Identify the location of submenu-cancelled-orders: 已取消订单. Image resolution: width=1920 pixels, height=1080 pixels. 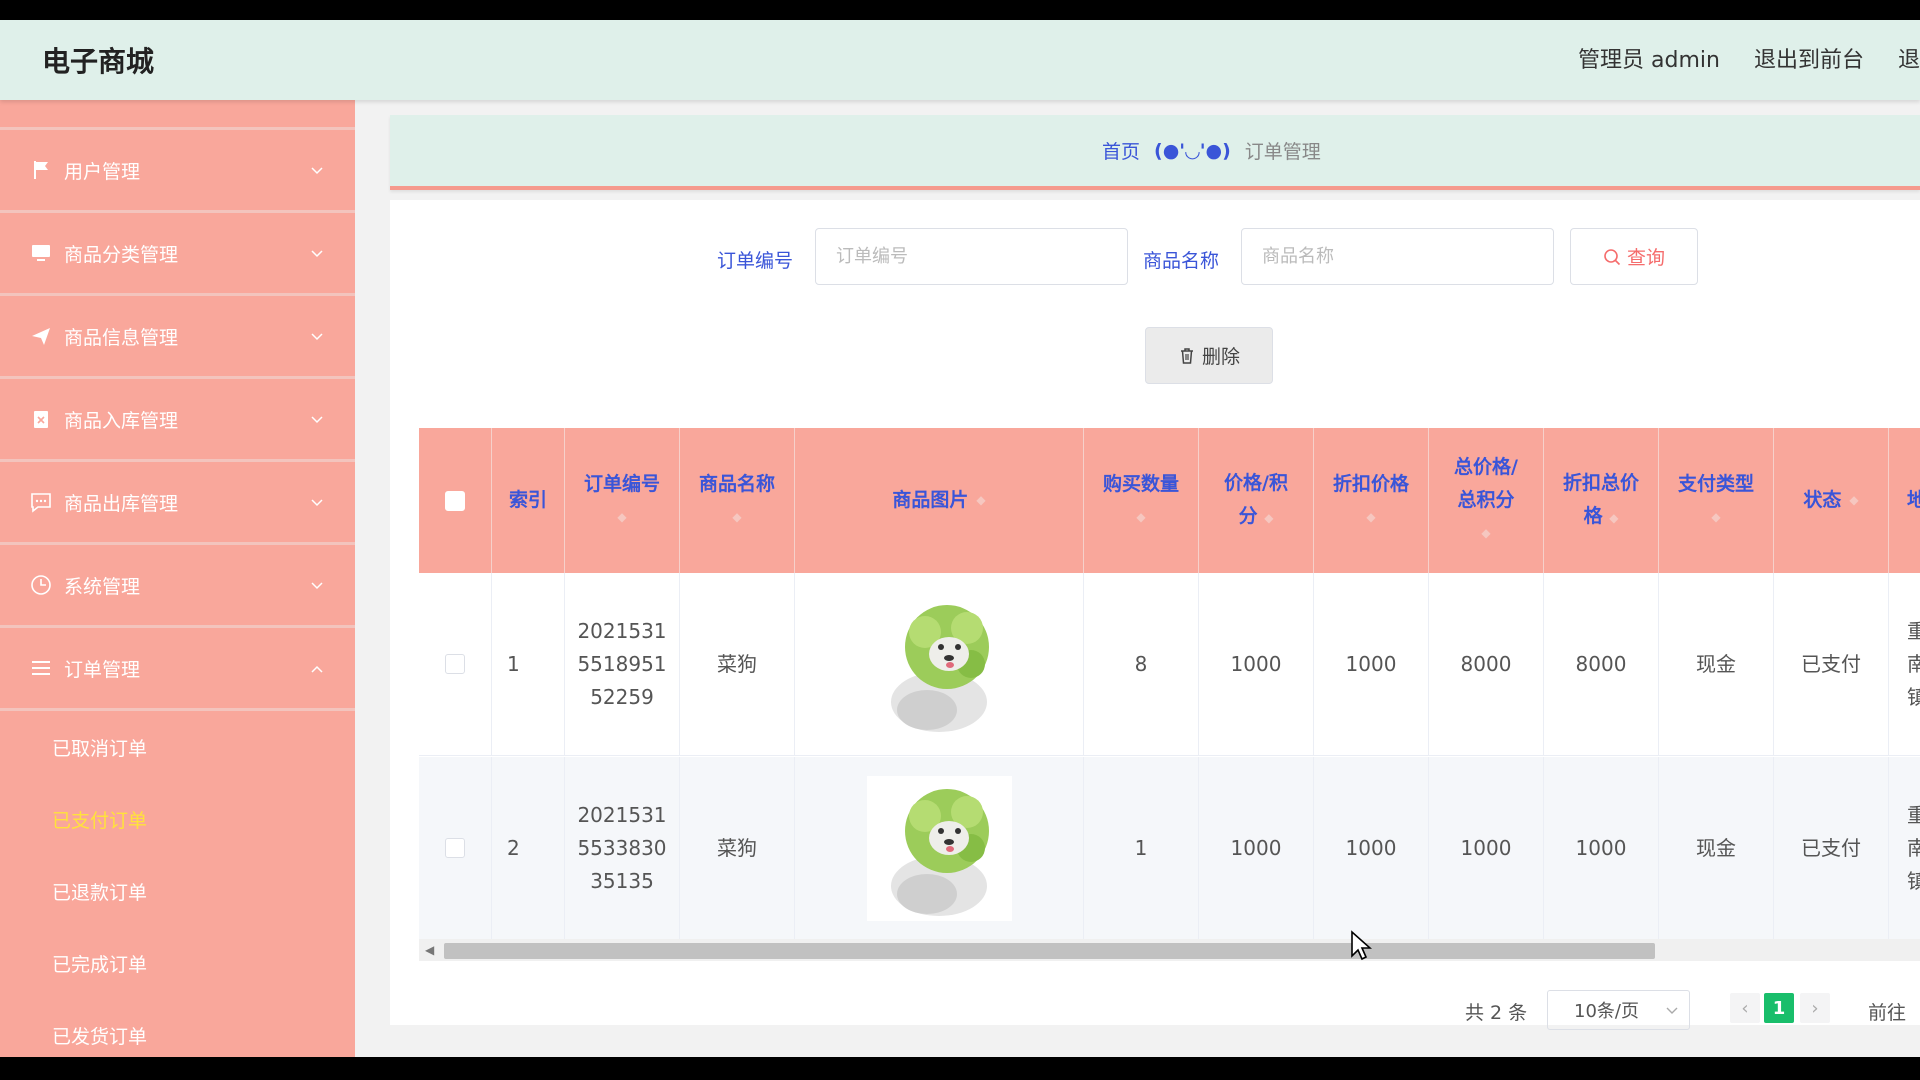
(177, 747).